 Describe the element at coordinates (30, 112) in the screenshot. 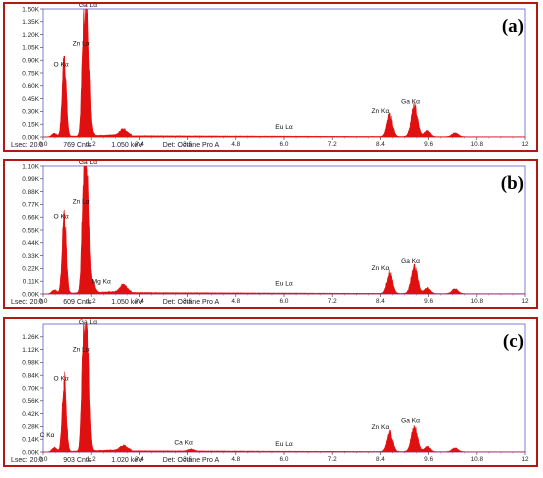

I see `y-tick-label-a: 0.30K` at that location.